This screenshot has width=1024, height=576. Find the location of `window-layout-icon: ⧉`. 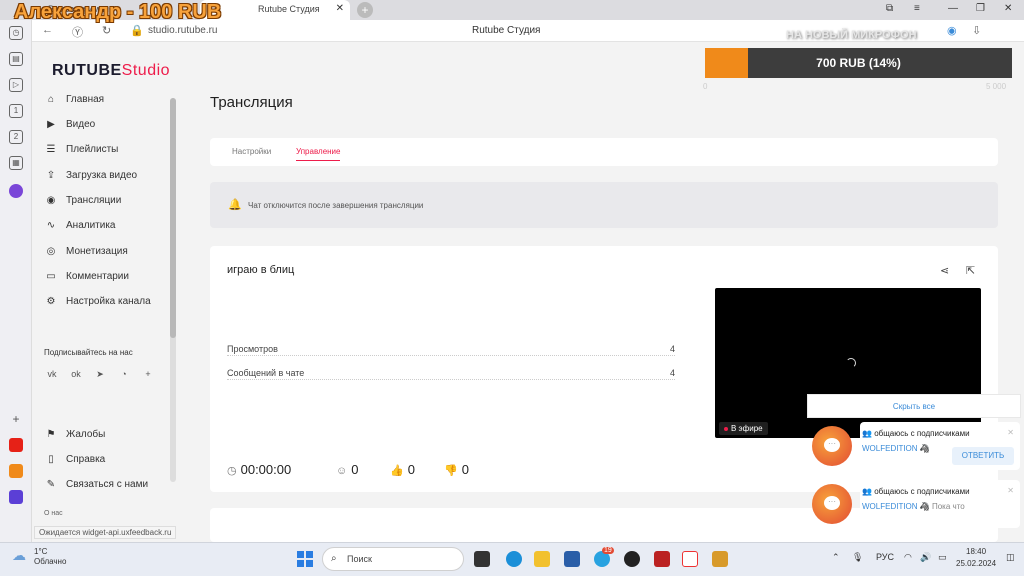

window-layout-icon: ⧉ is located at coordinates (889, 8).